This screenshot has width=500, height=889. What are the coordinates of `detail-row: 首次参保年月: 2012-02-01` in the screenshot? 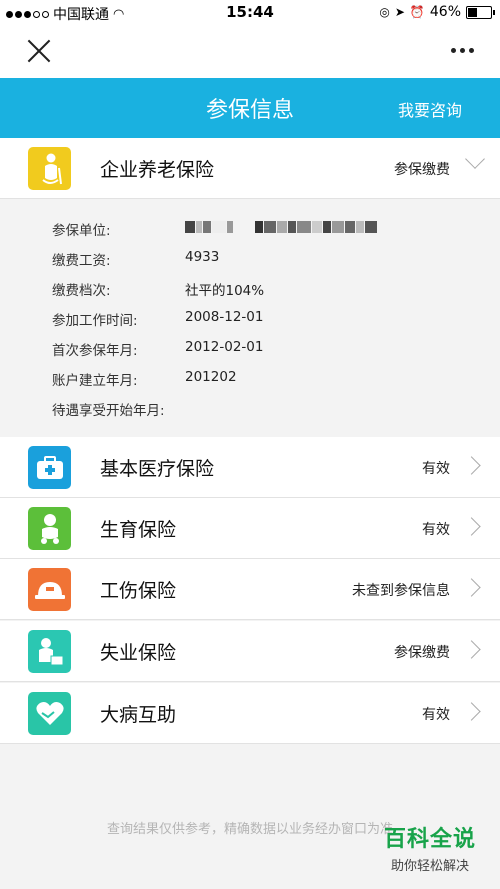 It's located at (250, 351).